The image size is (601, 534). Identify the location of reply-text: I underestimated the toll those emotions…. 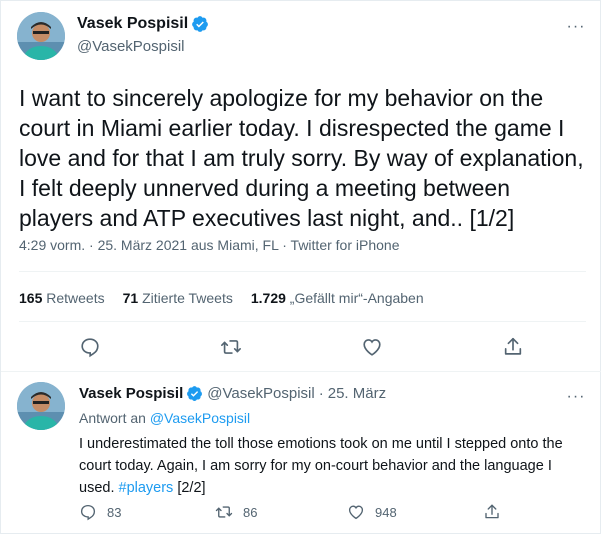
(324, 466).